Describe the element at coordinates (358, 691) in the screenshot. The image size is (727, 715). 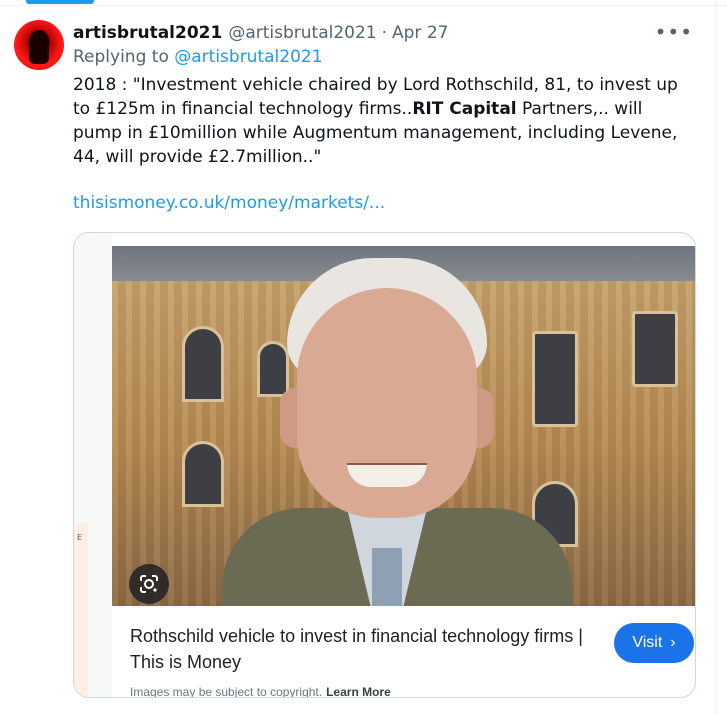
I see `learn-more-link: Learn More` at that location.